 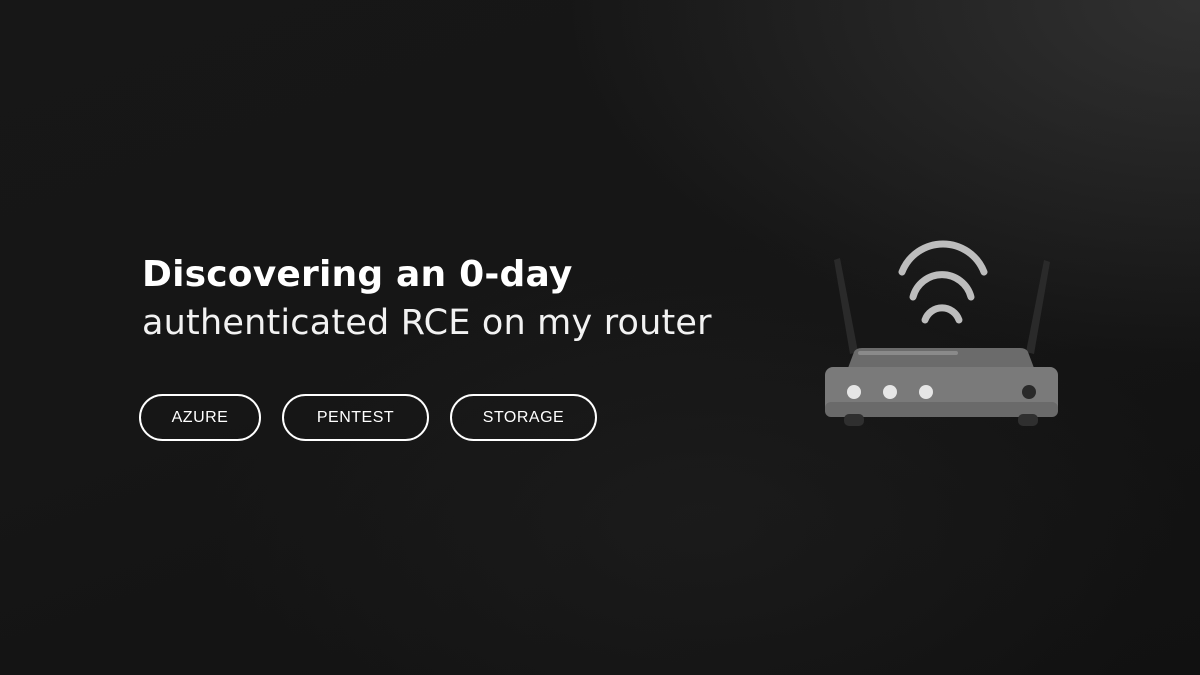 What do you see at coordinates (200, 417) in the screenshot?
I see `tag-azure: AZURE` at bounding box center [200, 417].